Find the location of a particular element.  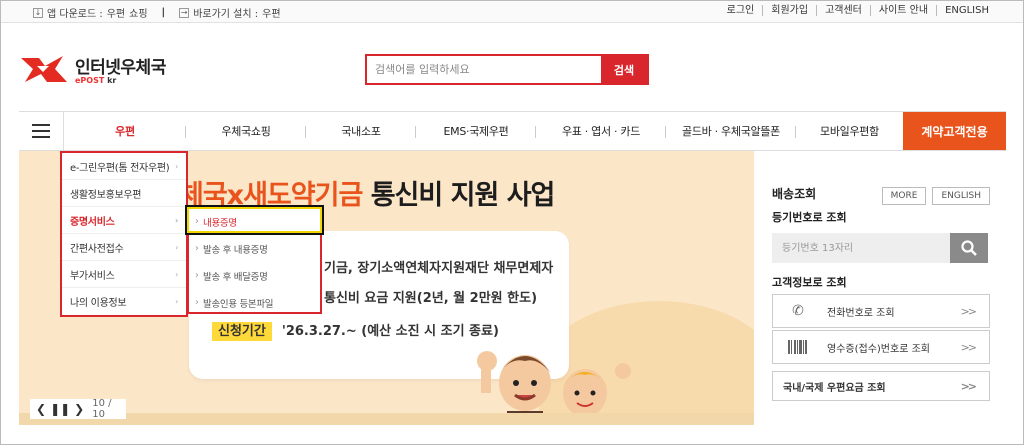

next-arrow-icon: ❯ is located at coordinates (79, 409).